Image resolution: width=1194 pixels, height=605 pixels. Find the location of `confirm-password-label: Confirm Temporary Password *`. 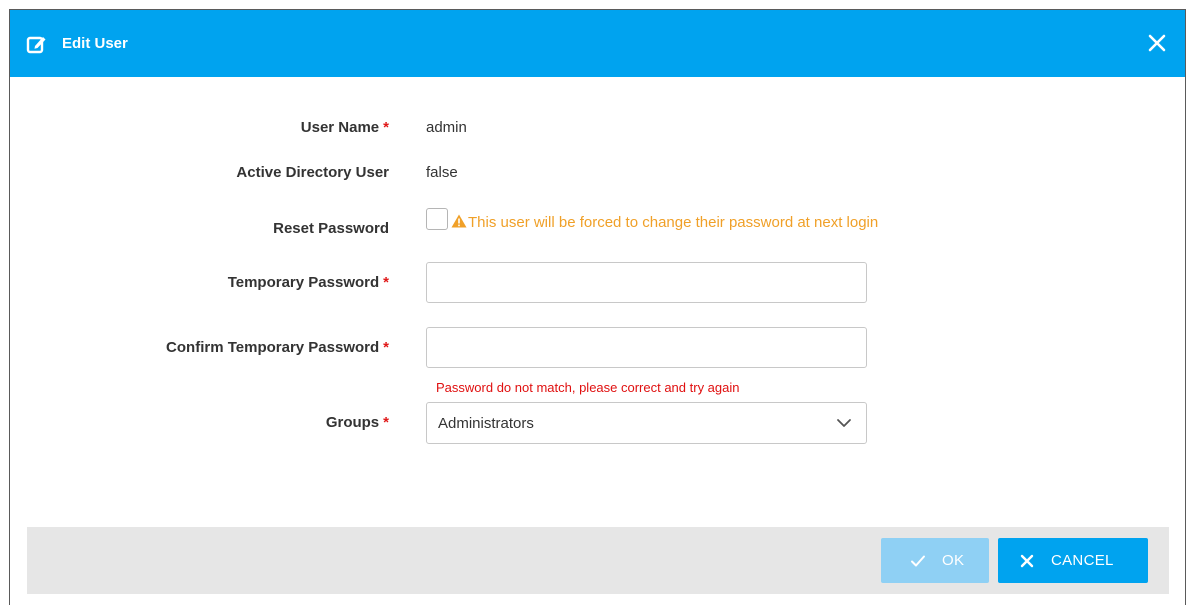

confirm-password-label: Confirm Temporary Password * is located at coordinates (277, 347).